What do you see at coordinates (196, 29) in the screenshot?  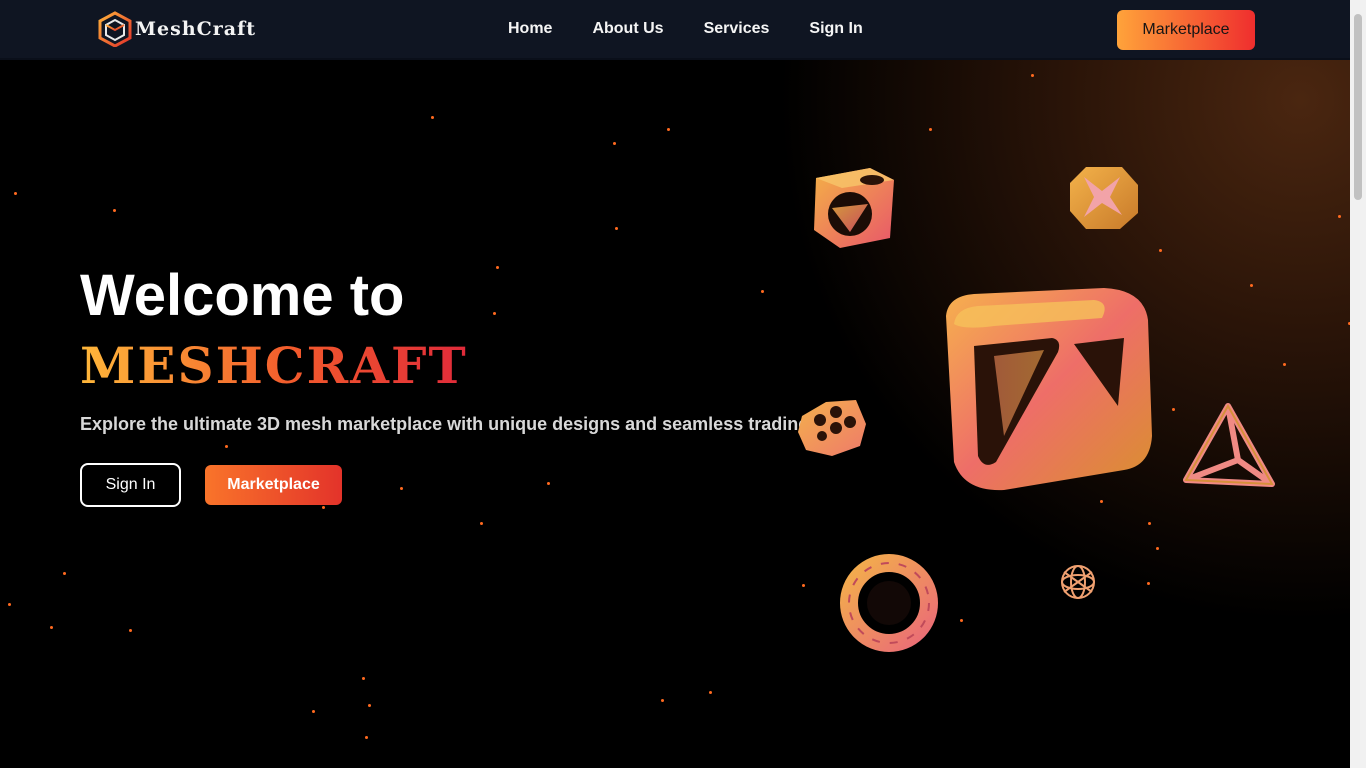 I see `brand-name: MeshCraft` at bounding box center [196, 29].